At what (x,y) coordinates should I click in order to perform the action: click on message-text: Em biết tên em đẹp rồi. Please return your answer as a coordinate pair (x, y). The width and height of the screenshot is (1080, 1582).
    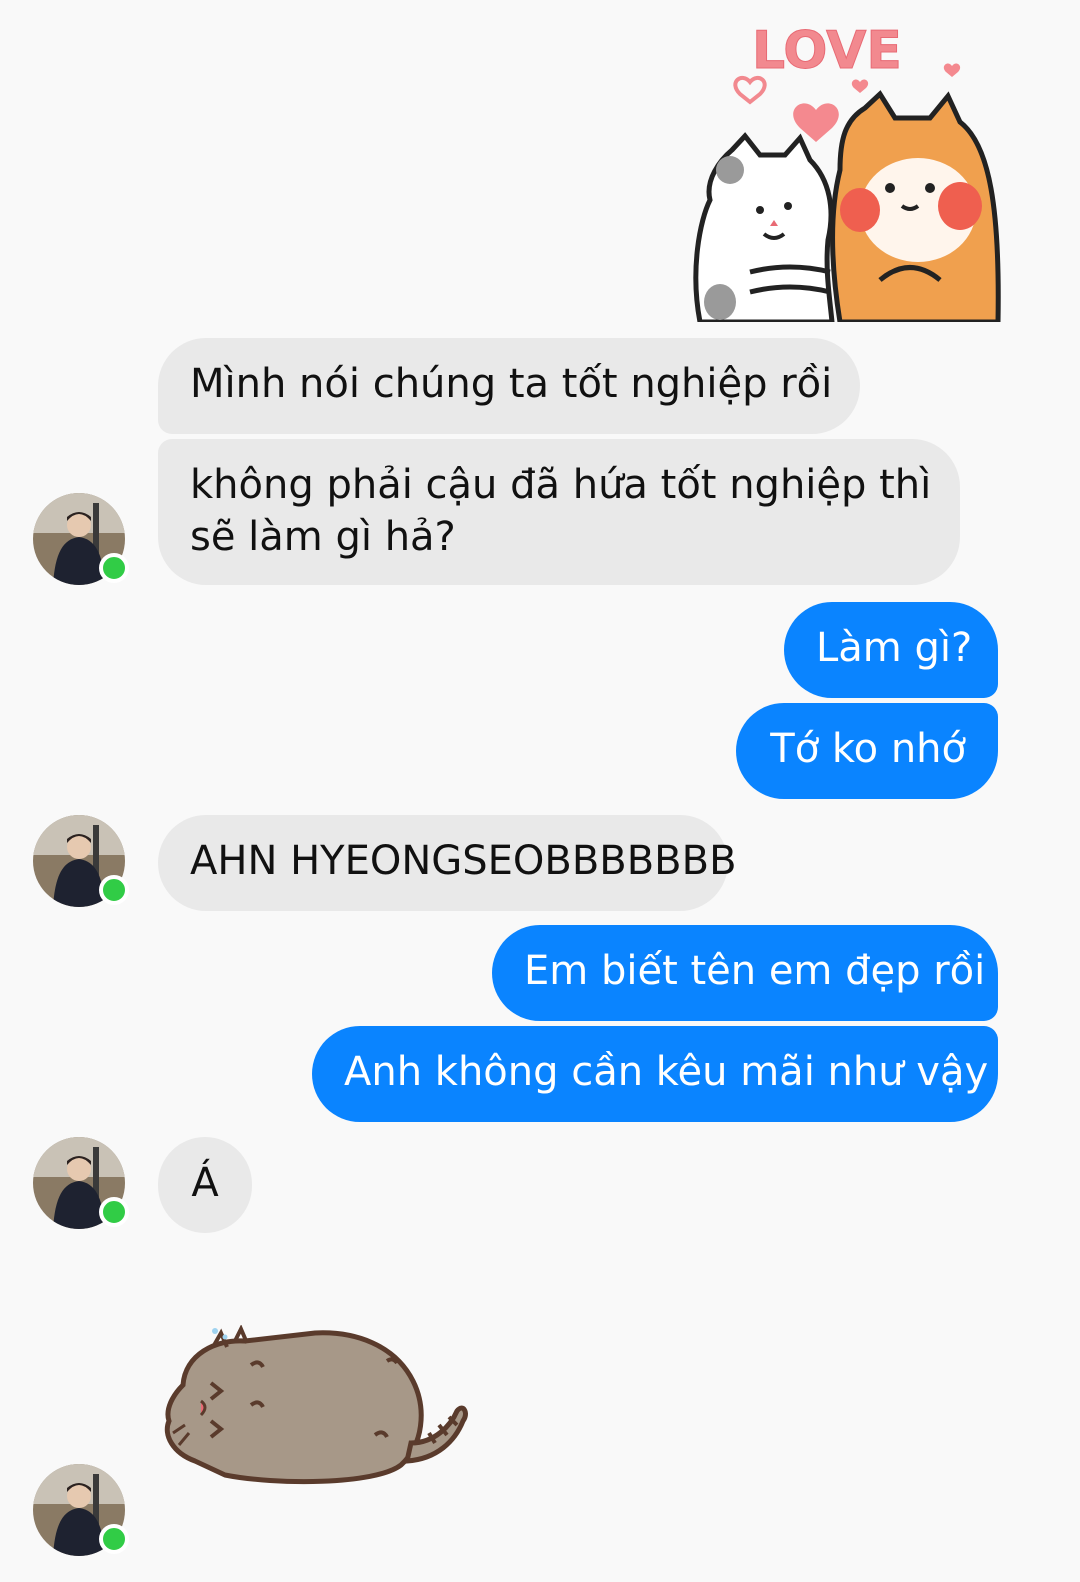
    Looking at the image, I should click on (755, 971).